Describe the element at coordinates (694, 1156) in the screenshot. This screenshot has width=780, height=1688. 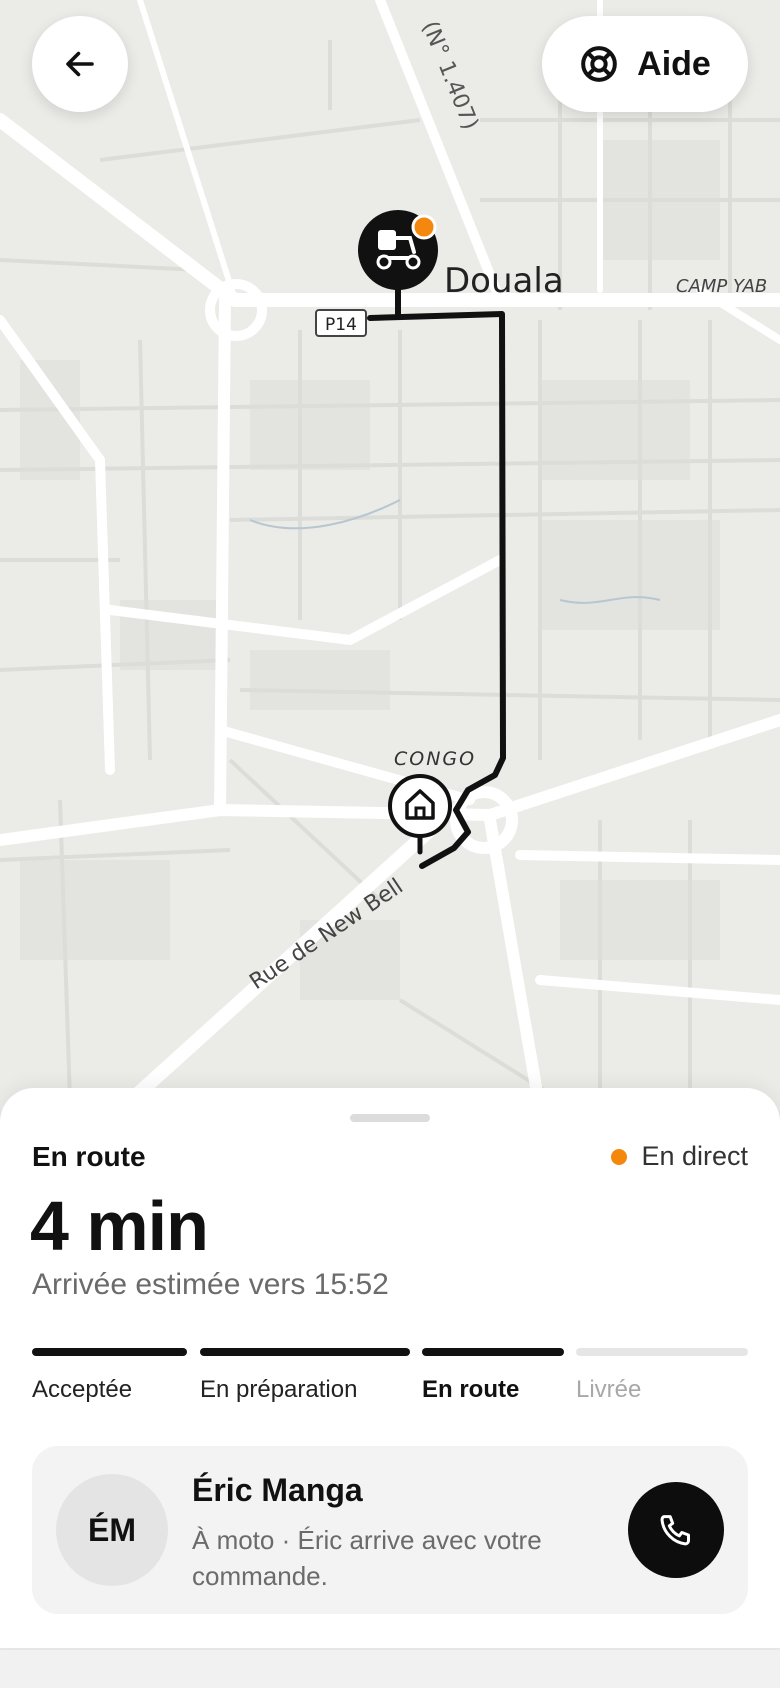
I see `live-label: En direct` at that location.